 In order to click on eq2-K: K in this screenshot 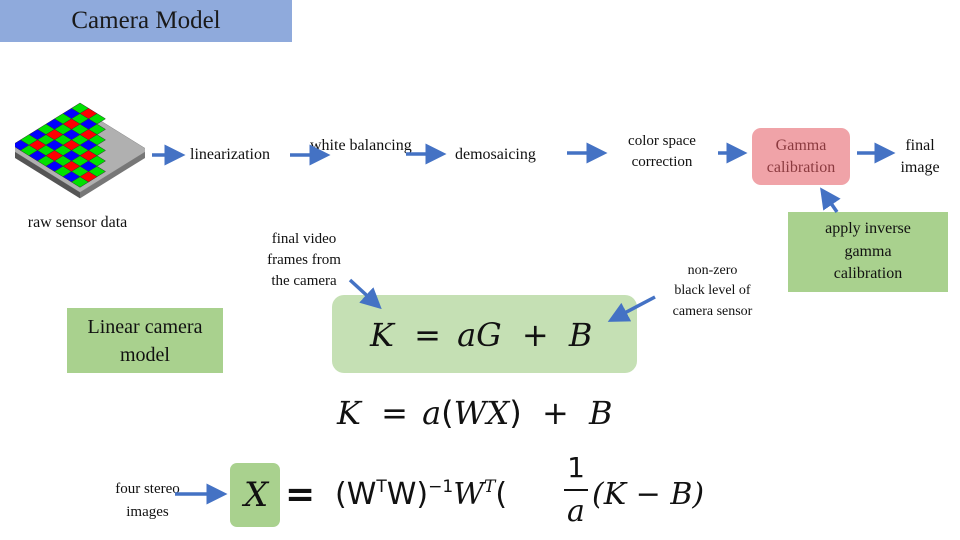, I will do `click(349, 413)`.